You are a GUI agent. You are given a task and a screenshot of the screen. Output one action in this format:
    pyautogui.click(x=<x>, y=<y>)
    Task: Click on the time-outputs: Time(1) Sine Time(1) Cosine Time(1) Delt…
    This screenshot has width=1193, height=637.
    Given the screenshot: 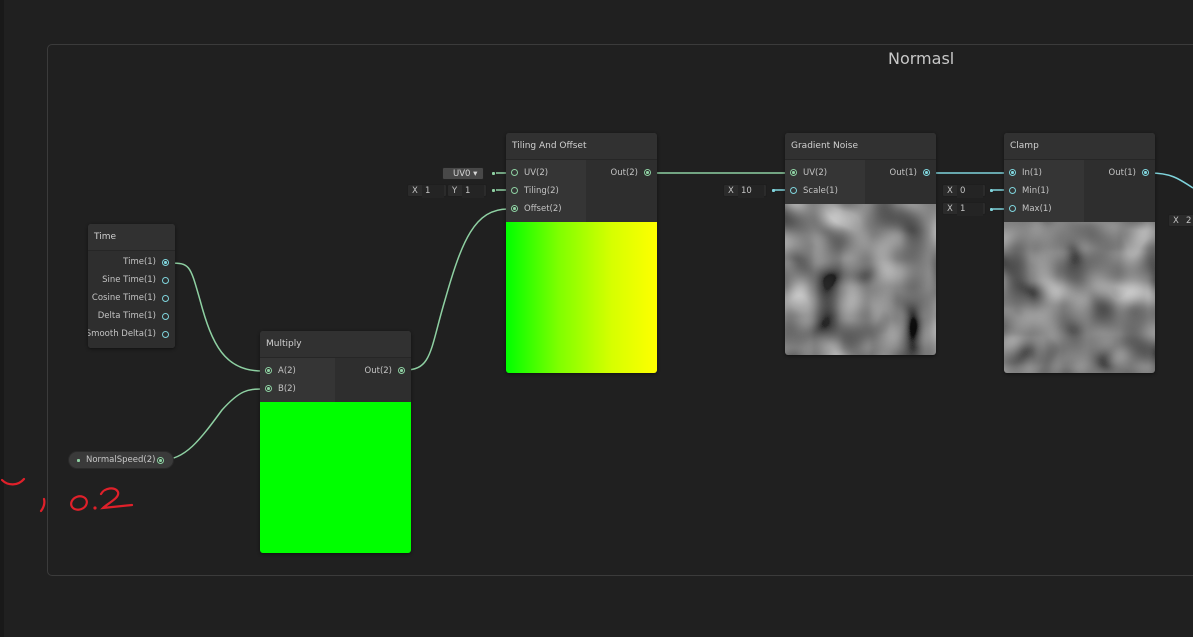 What is the action you would take?
    pyautogui.click(x=131, y=299)
    